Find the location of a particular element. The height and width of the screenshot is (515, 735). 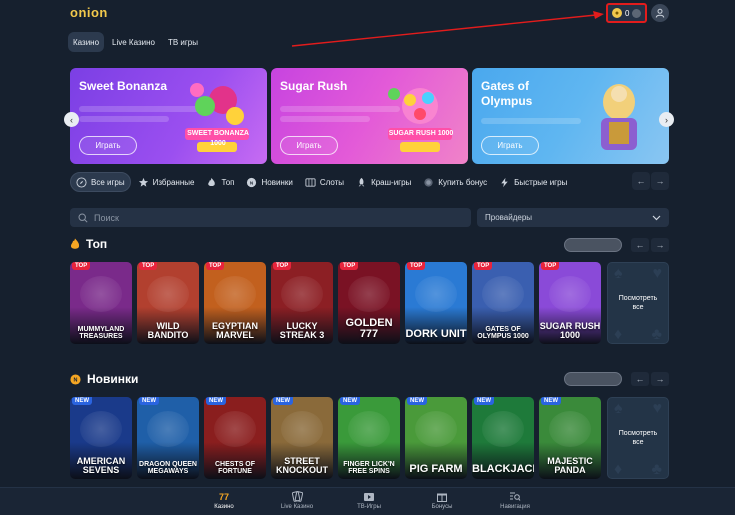

gift-icon is located at coordinates (442, 497).